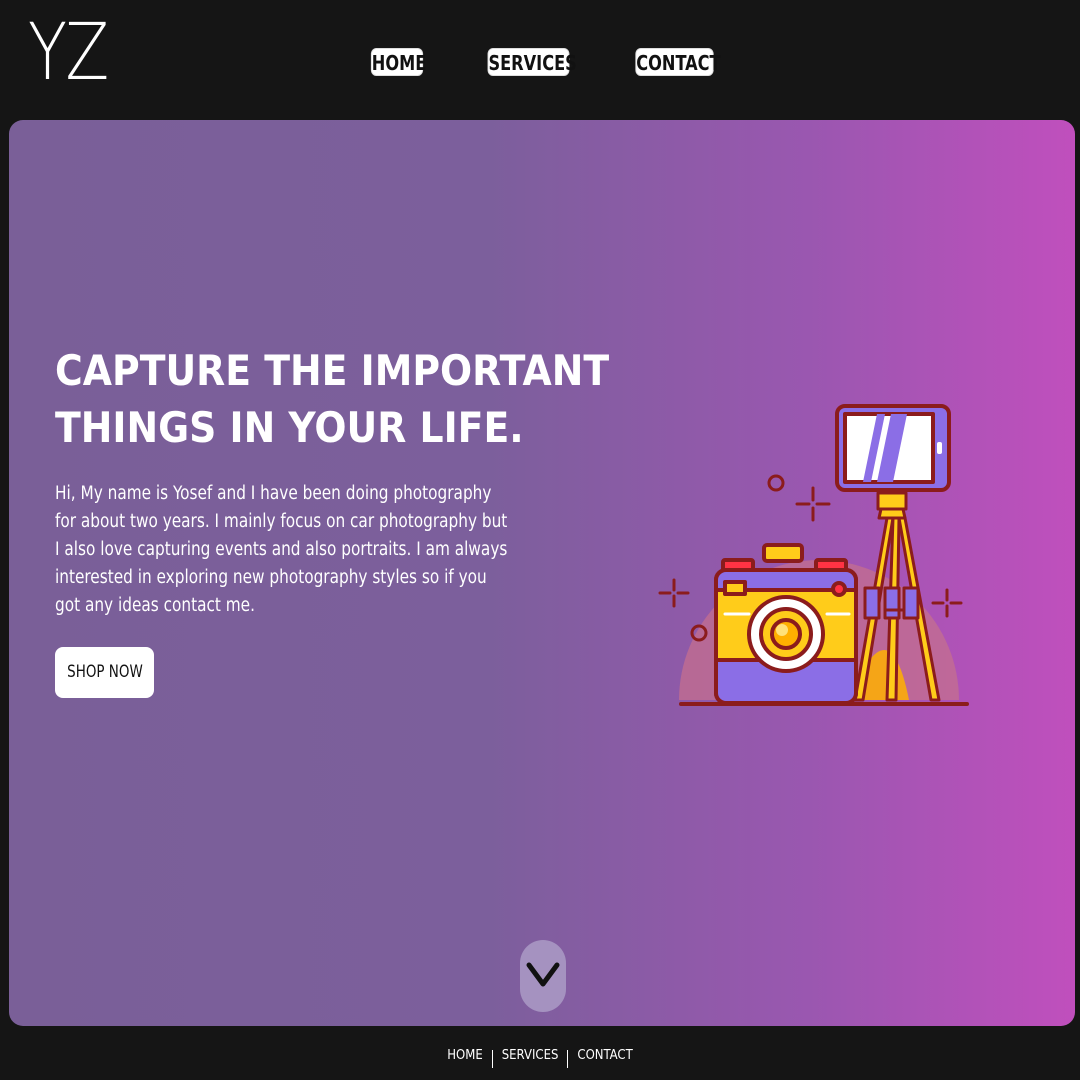  I want to click on footer-contact-link: CONTACT, so click(604, 1056).